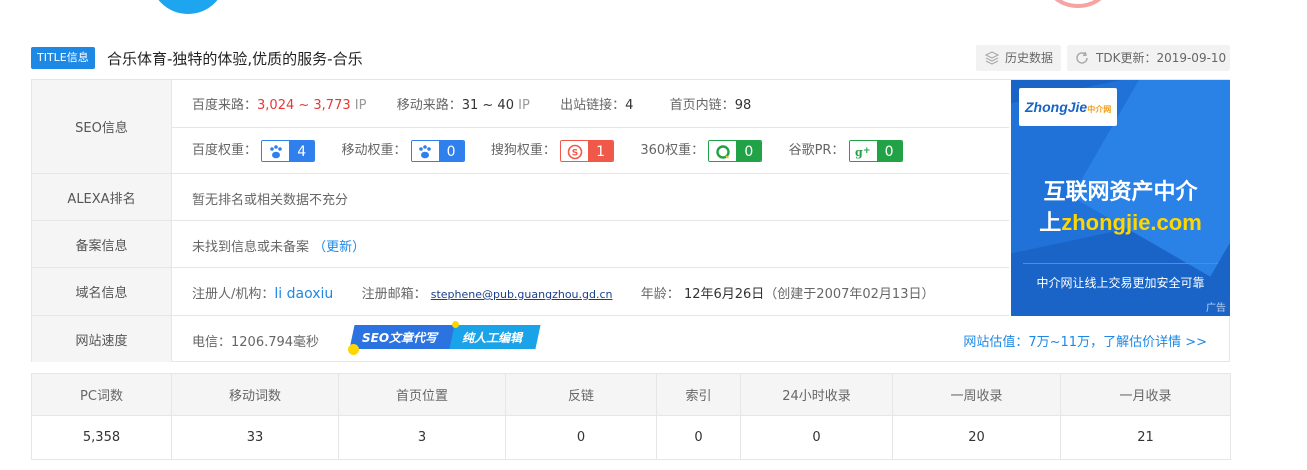  I want to click on beian-update-link: （更新）, so click(339, 247).